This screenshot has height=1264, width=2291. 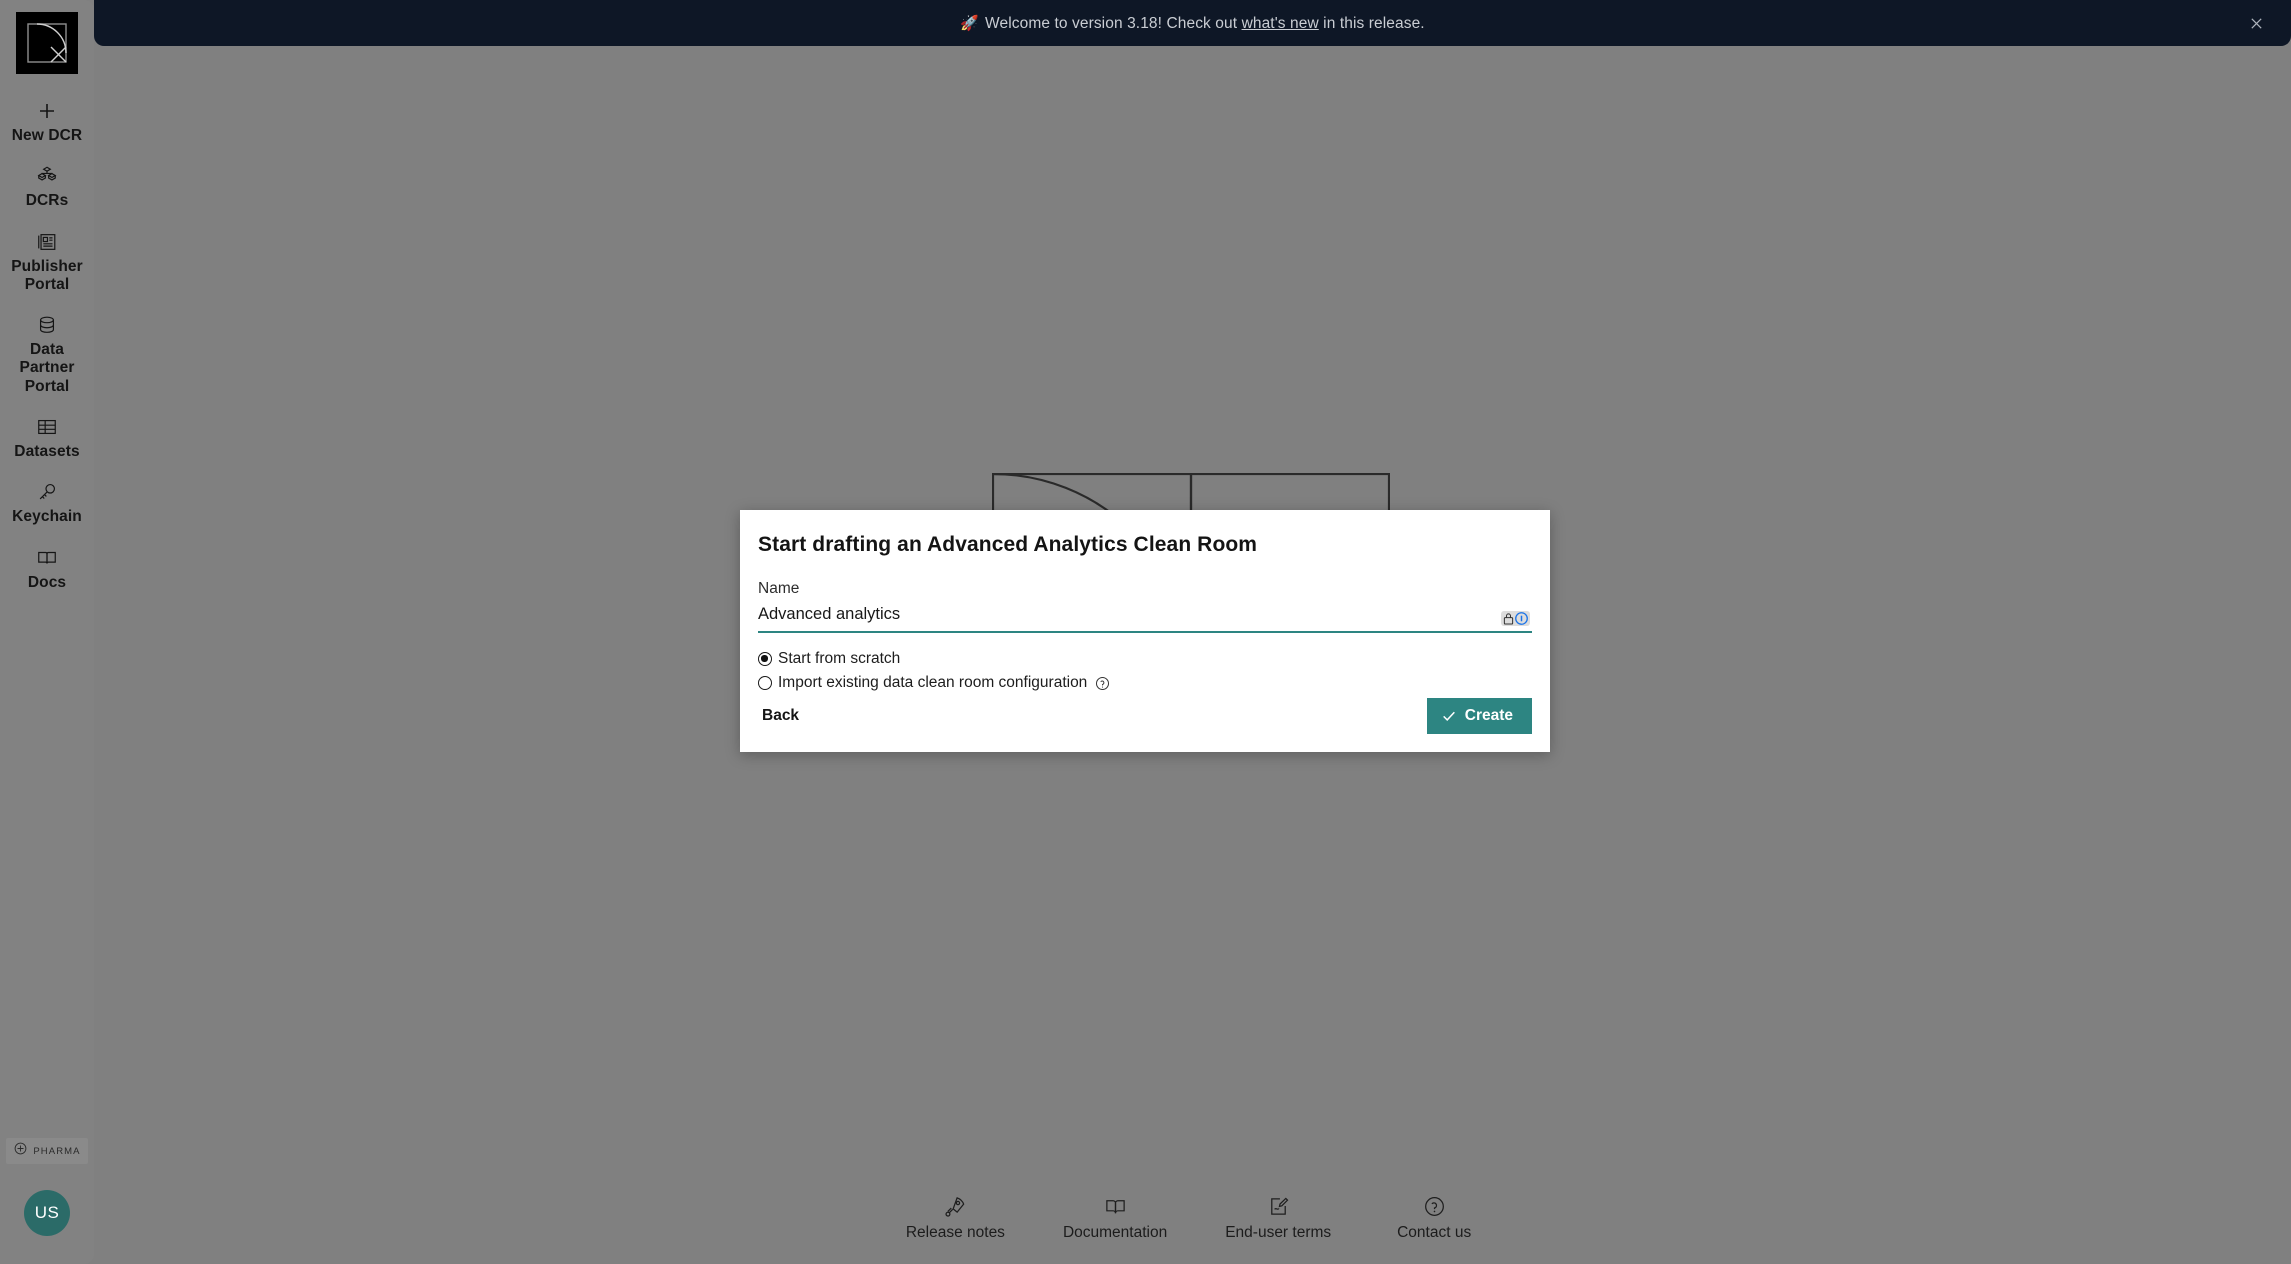 What do you see at coordinates (2256, 23) in the screenshot?
I see `close-icon` at bounding box center [2256, 23].